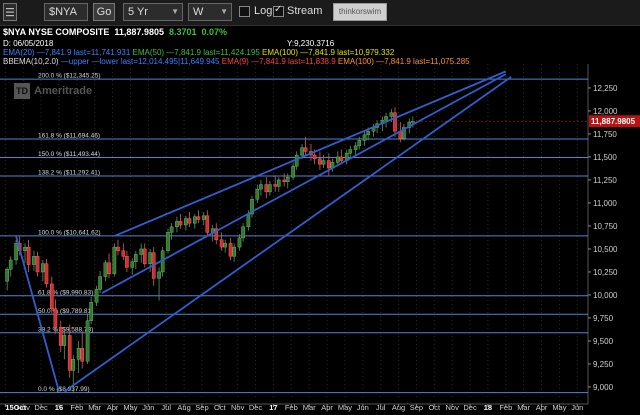 Image resolution: width=640 pixels, height=415 pixels. I want to click on y-tick-label: 9,750, so click(603, 318).